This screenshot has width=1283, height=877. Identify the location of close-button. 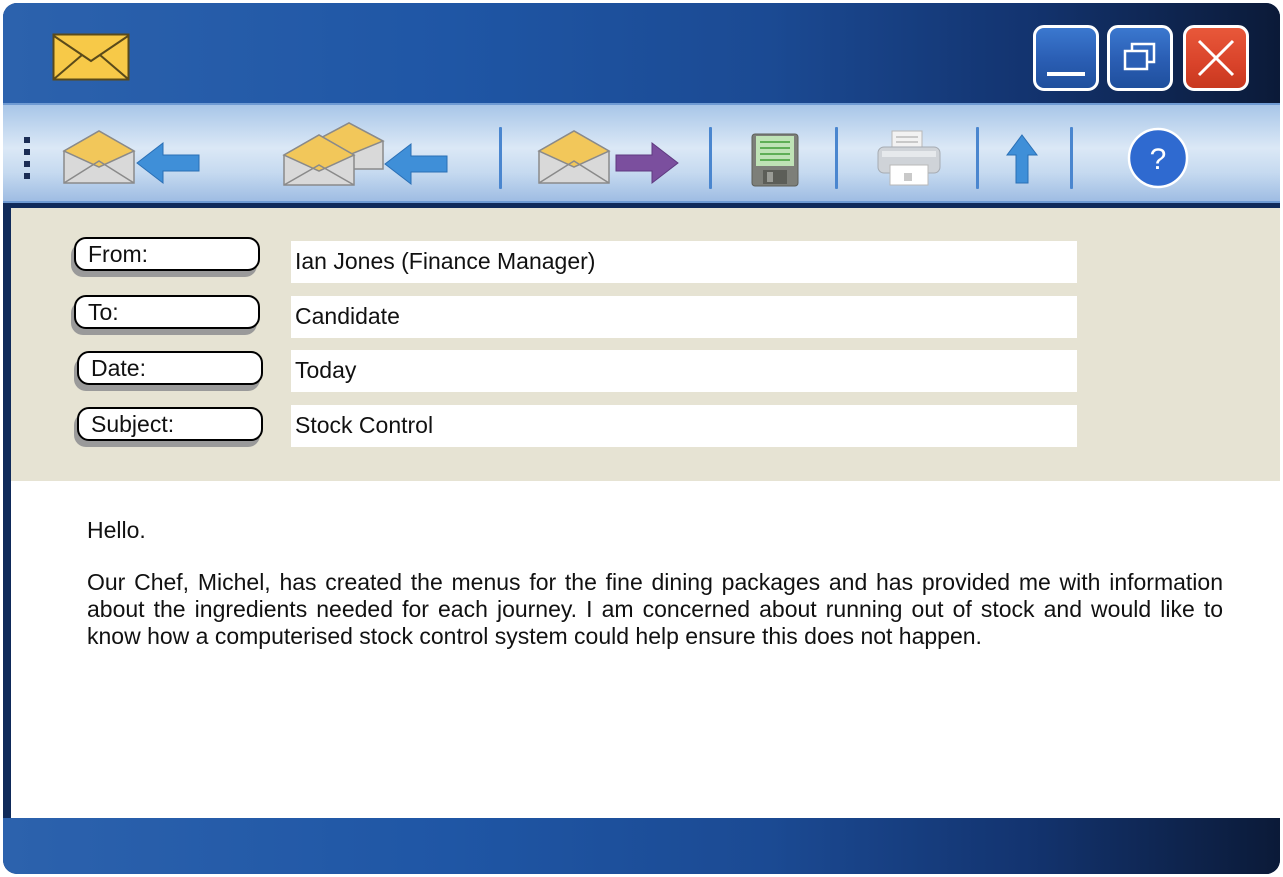
(1216, 58).